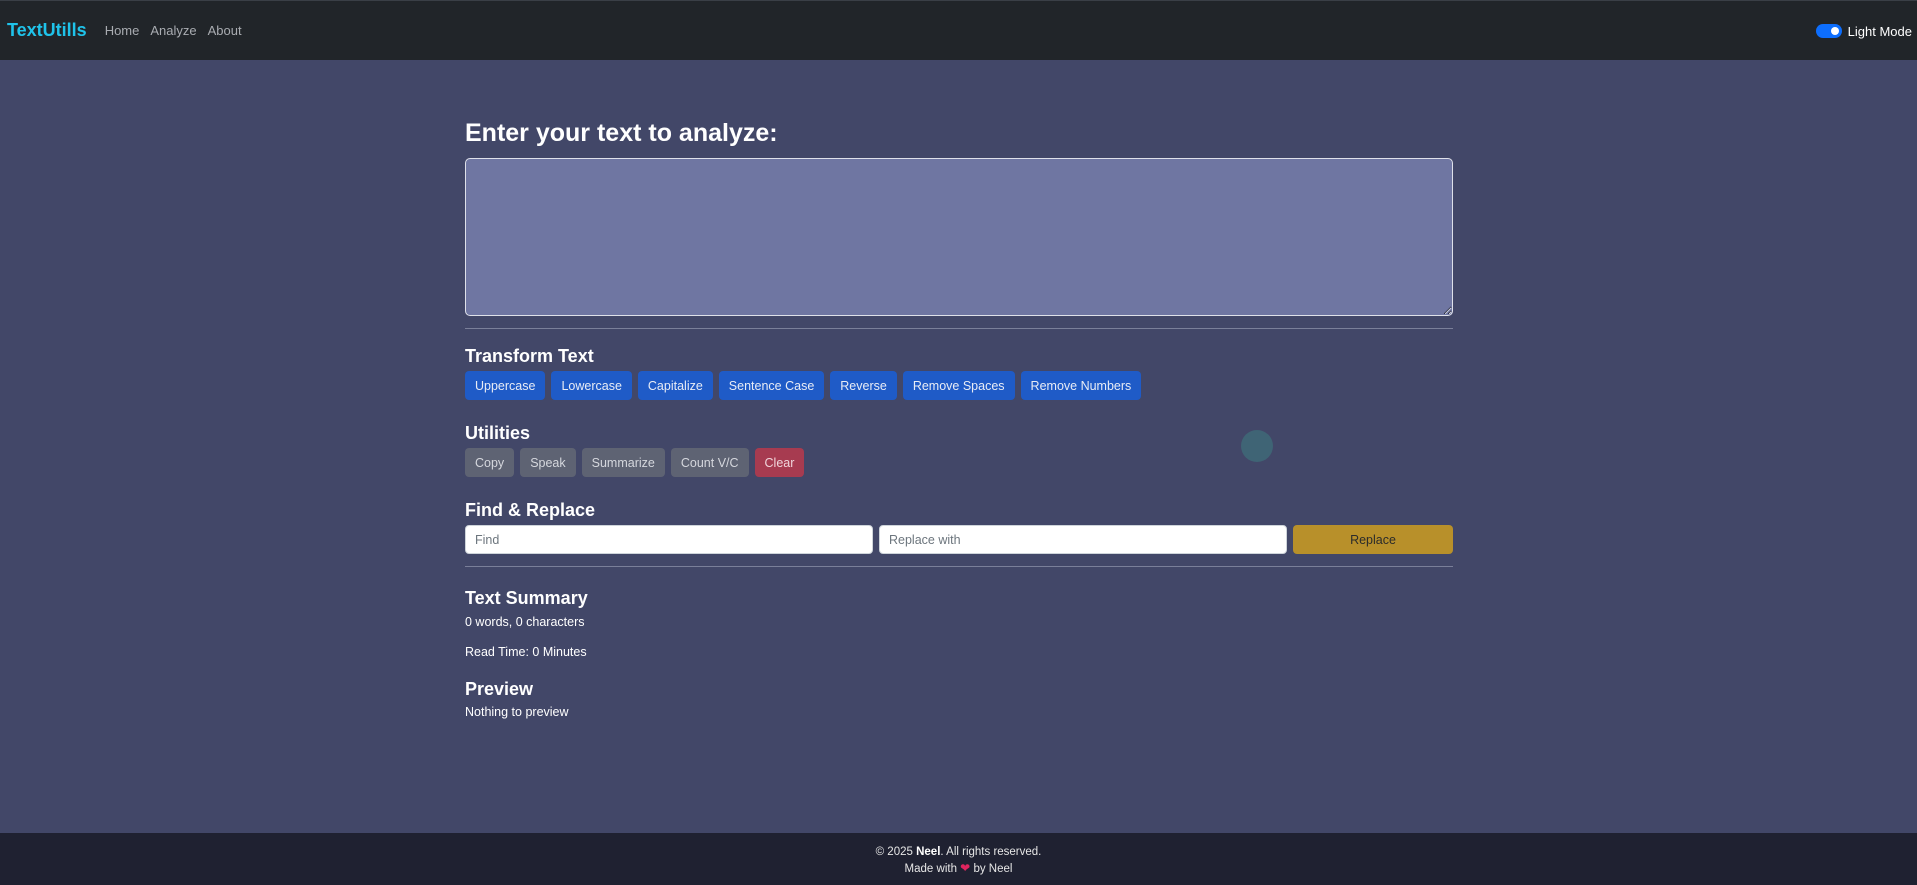 Image resolution: width=1917 pixels, height=885 pixels. What do you see at coordinates (173, 30) in the screenshot?
I see `nav-link-analyze: Analyze` at bounding box center [173, 30].